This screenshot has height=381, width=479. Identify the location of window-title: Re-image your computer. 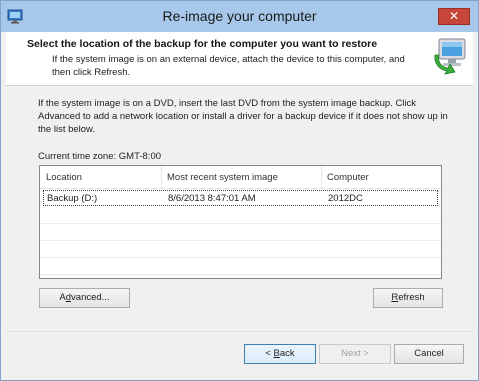
(239, 16).